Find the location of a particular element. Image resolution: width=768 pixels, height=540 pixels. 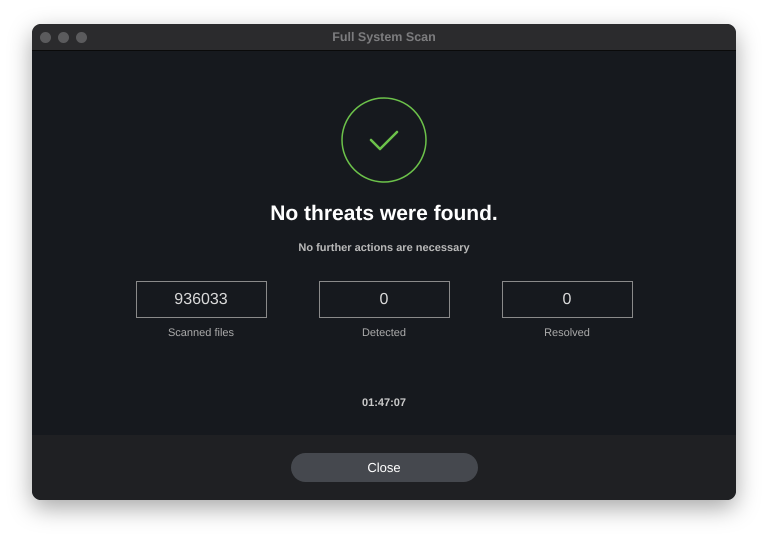

stat-value: 936033 is located at coordinates (201, 299).